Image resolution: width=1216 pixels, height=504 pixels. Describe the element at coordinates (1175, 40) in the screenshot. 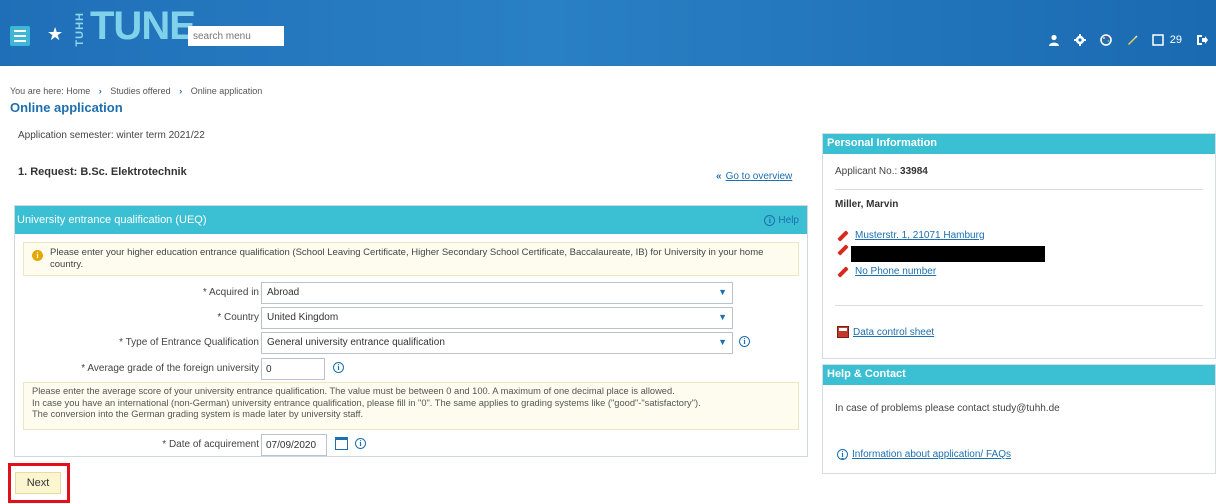

I see `session-counter: 29` at that location.